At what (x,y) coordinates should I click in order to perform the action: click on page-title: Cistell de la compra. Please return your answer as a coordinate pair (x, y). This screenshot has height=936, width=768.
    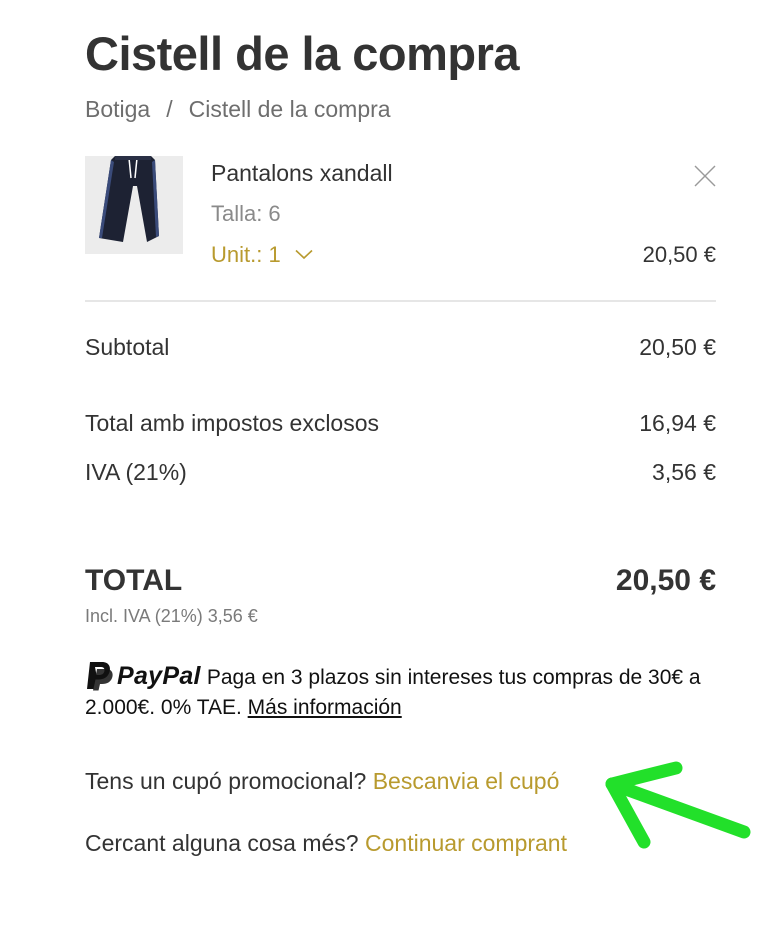
    Looking at the image, I should click on (302, 53).